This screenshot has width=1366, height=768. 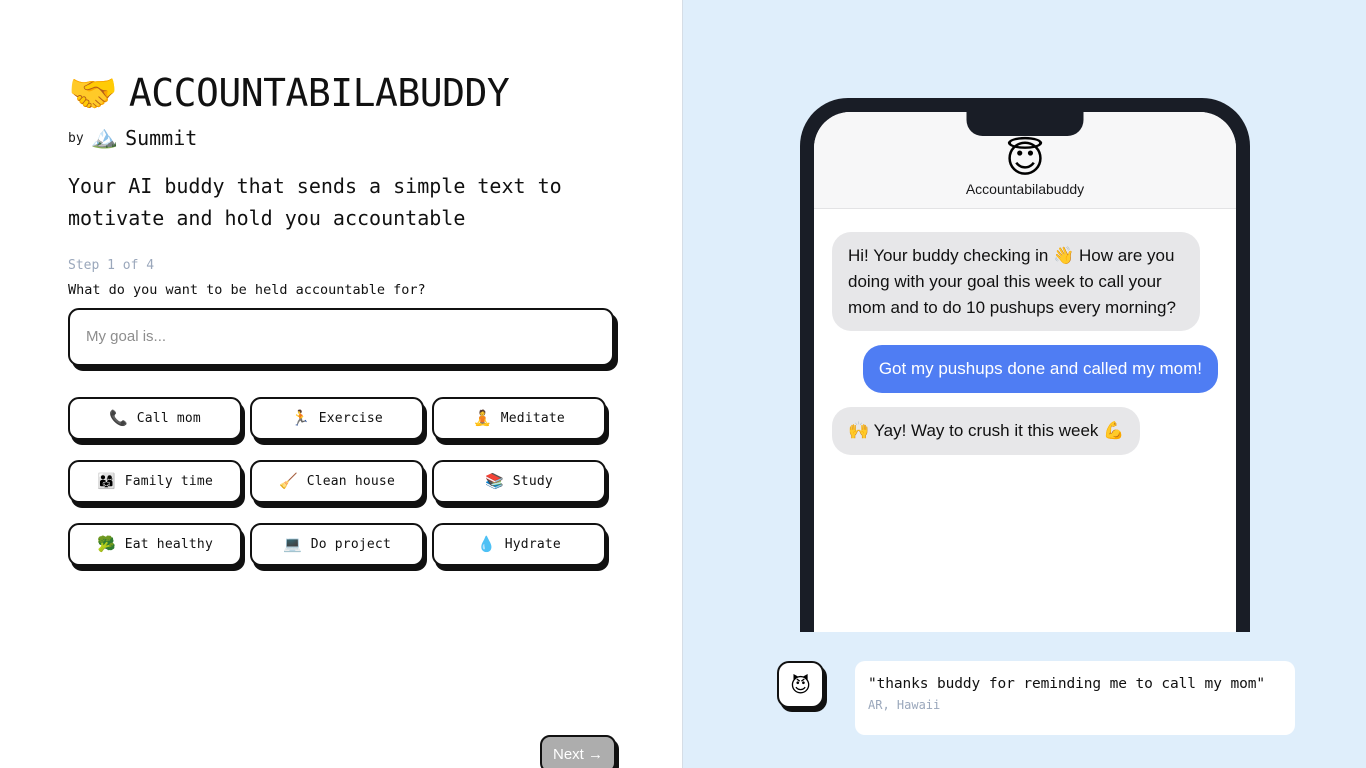 What do you see at coordinates (532, 481) in the screenshot?
I see `goal-chip-label: Study` at bounding box center [532, 481].